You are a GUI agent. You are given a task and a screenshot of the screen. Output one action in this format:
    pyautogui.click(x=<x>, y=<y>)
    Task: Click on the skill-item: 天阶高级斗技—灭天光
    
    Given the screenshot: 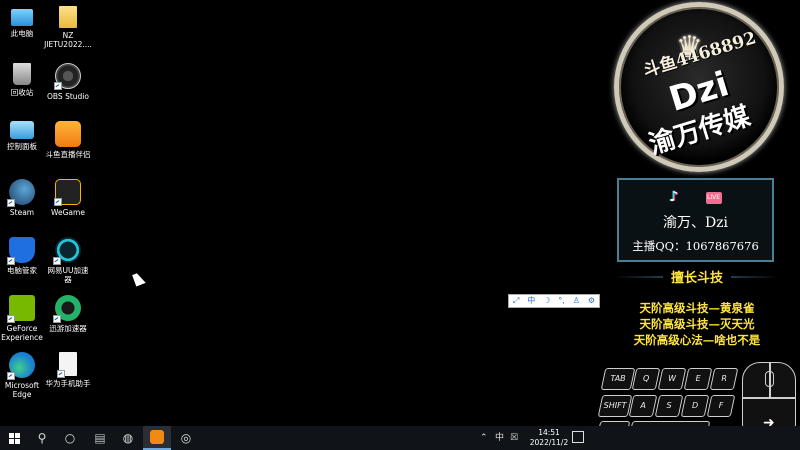 What is the action you would take?
    pyautogui.click(x=697, y=324)
    